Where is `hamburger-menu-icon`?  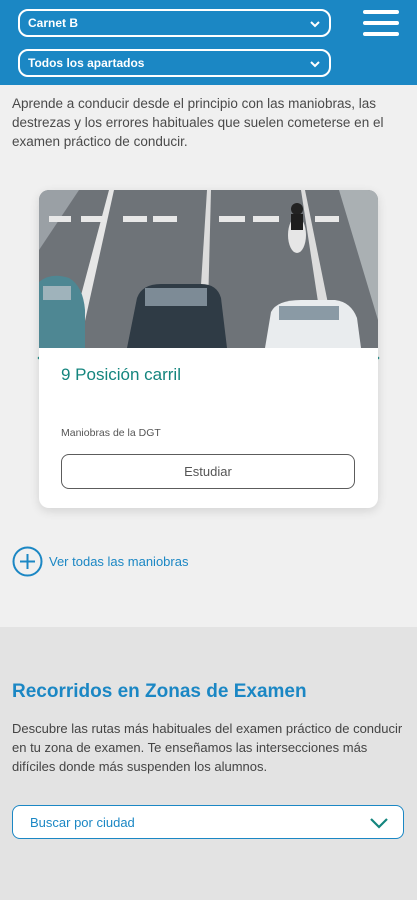
hamburger-menu-icon is located at coordinates (381, 24).